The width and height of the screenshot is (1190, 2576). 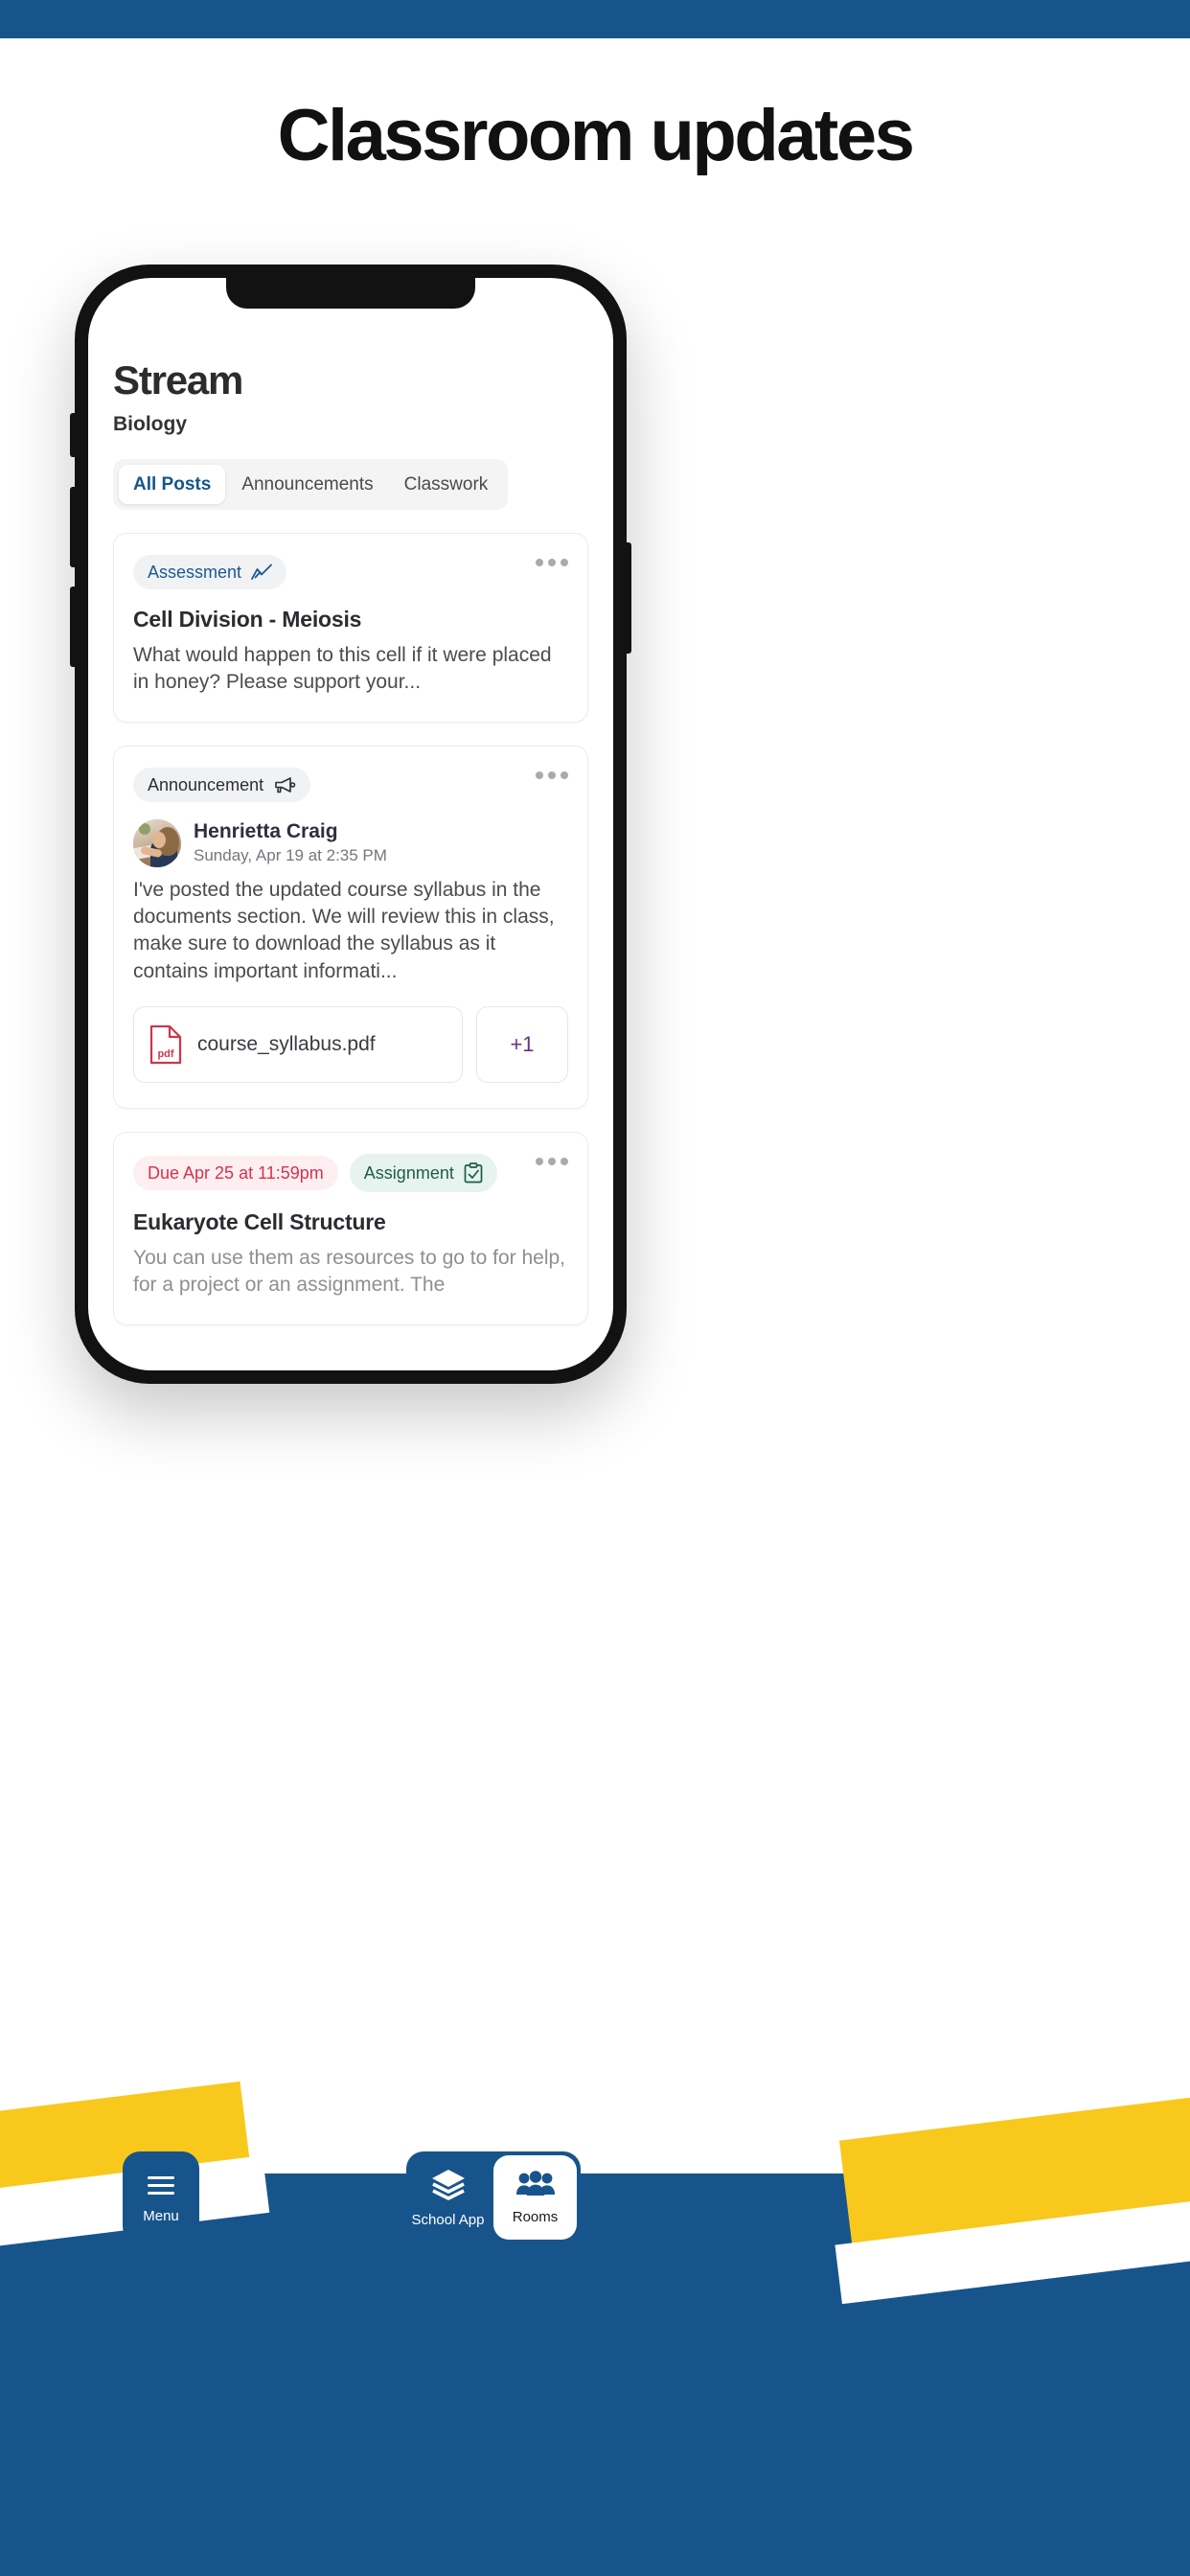 What do you see at coordinates (285, 785) in the screenshot?
I see `megaphone-icon` at bounding box center [285, 785].